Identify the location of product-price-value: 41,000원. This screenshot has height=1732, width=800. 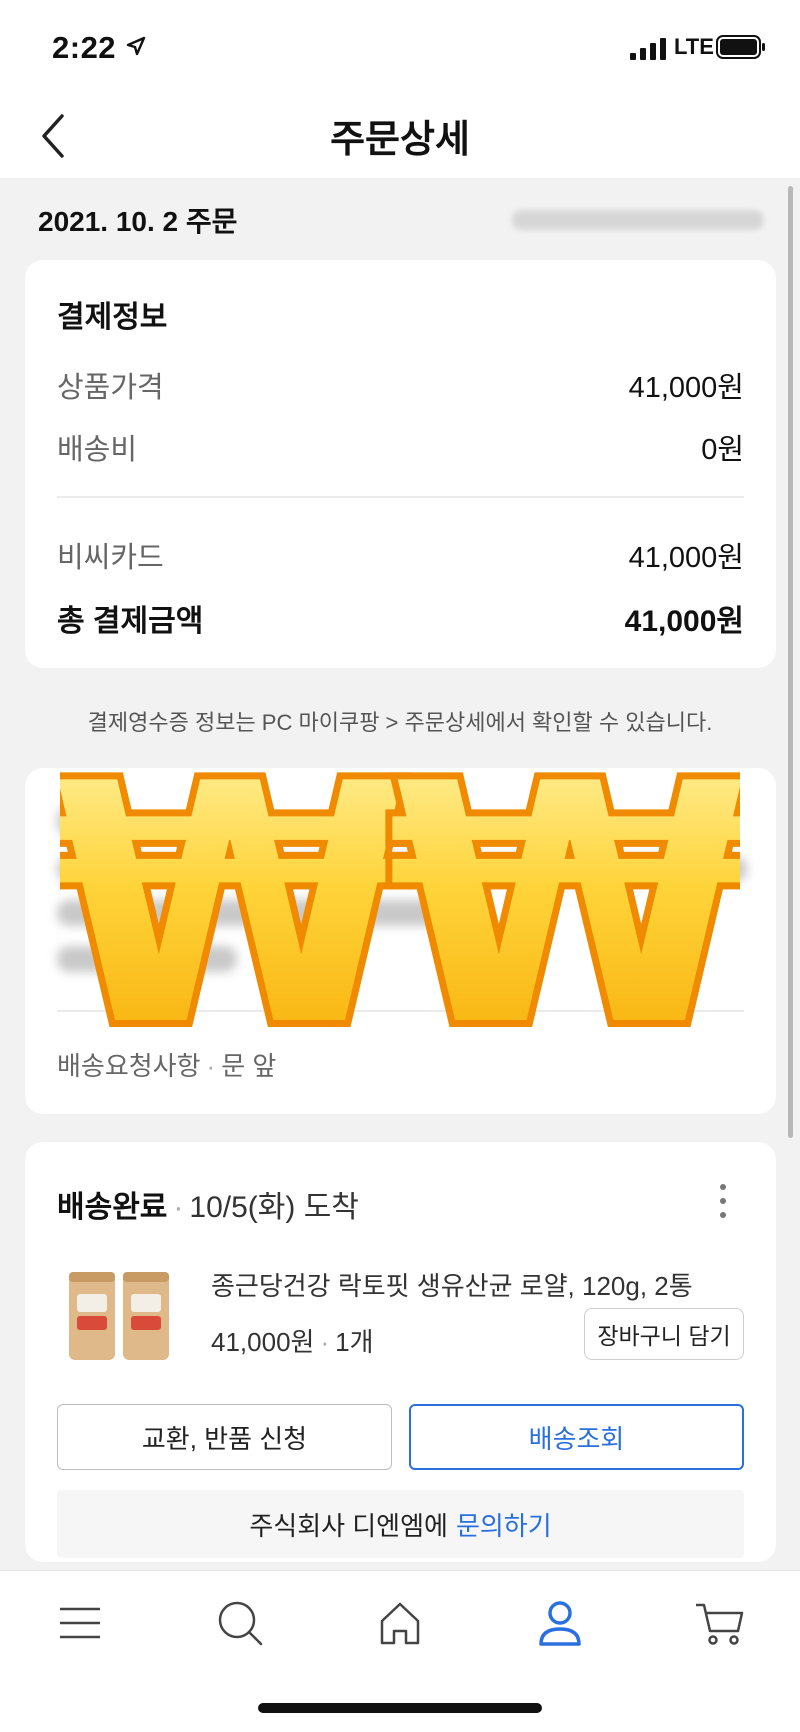
(686, 388).